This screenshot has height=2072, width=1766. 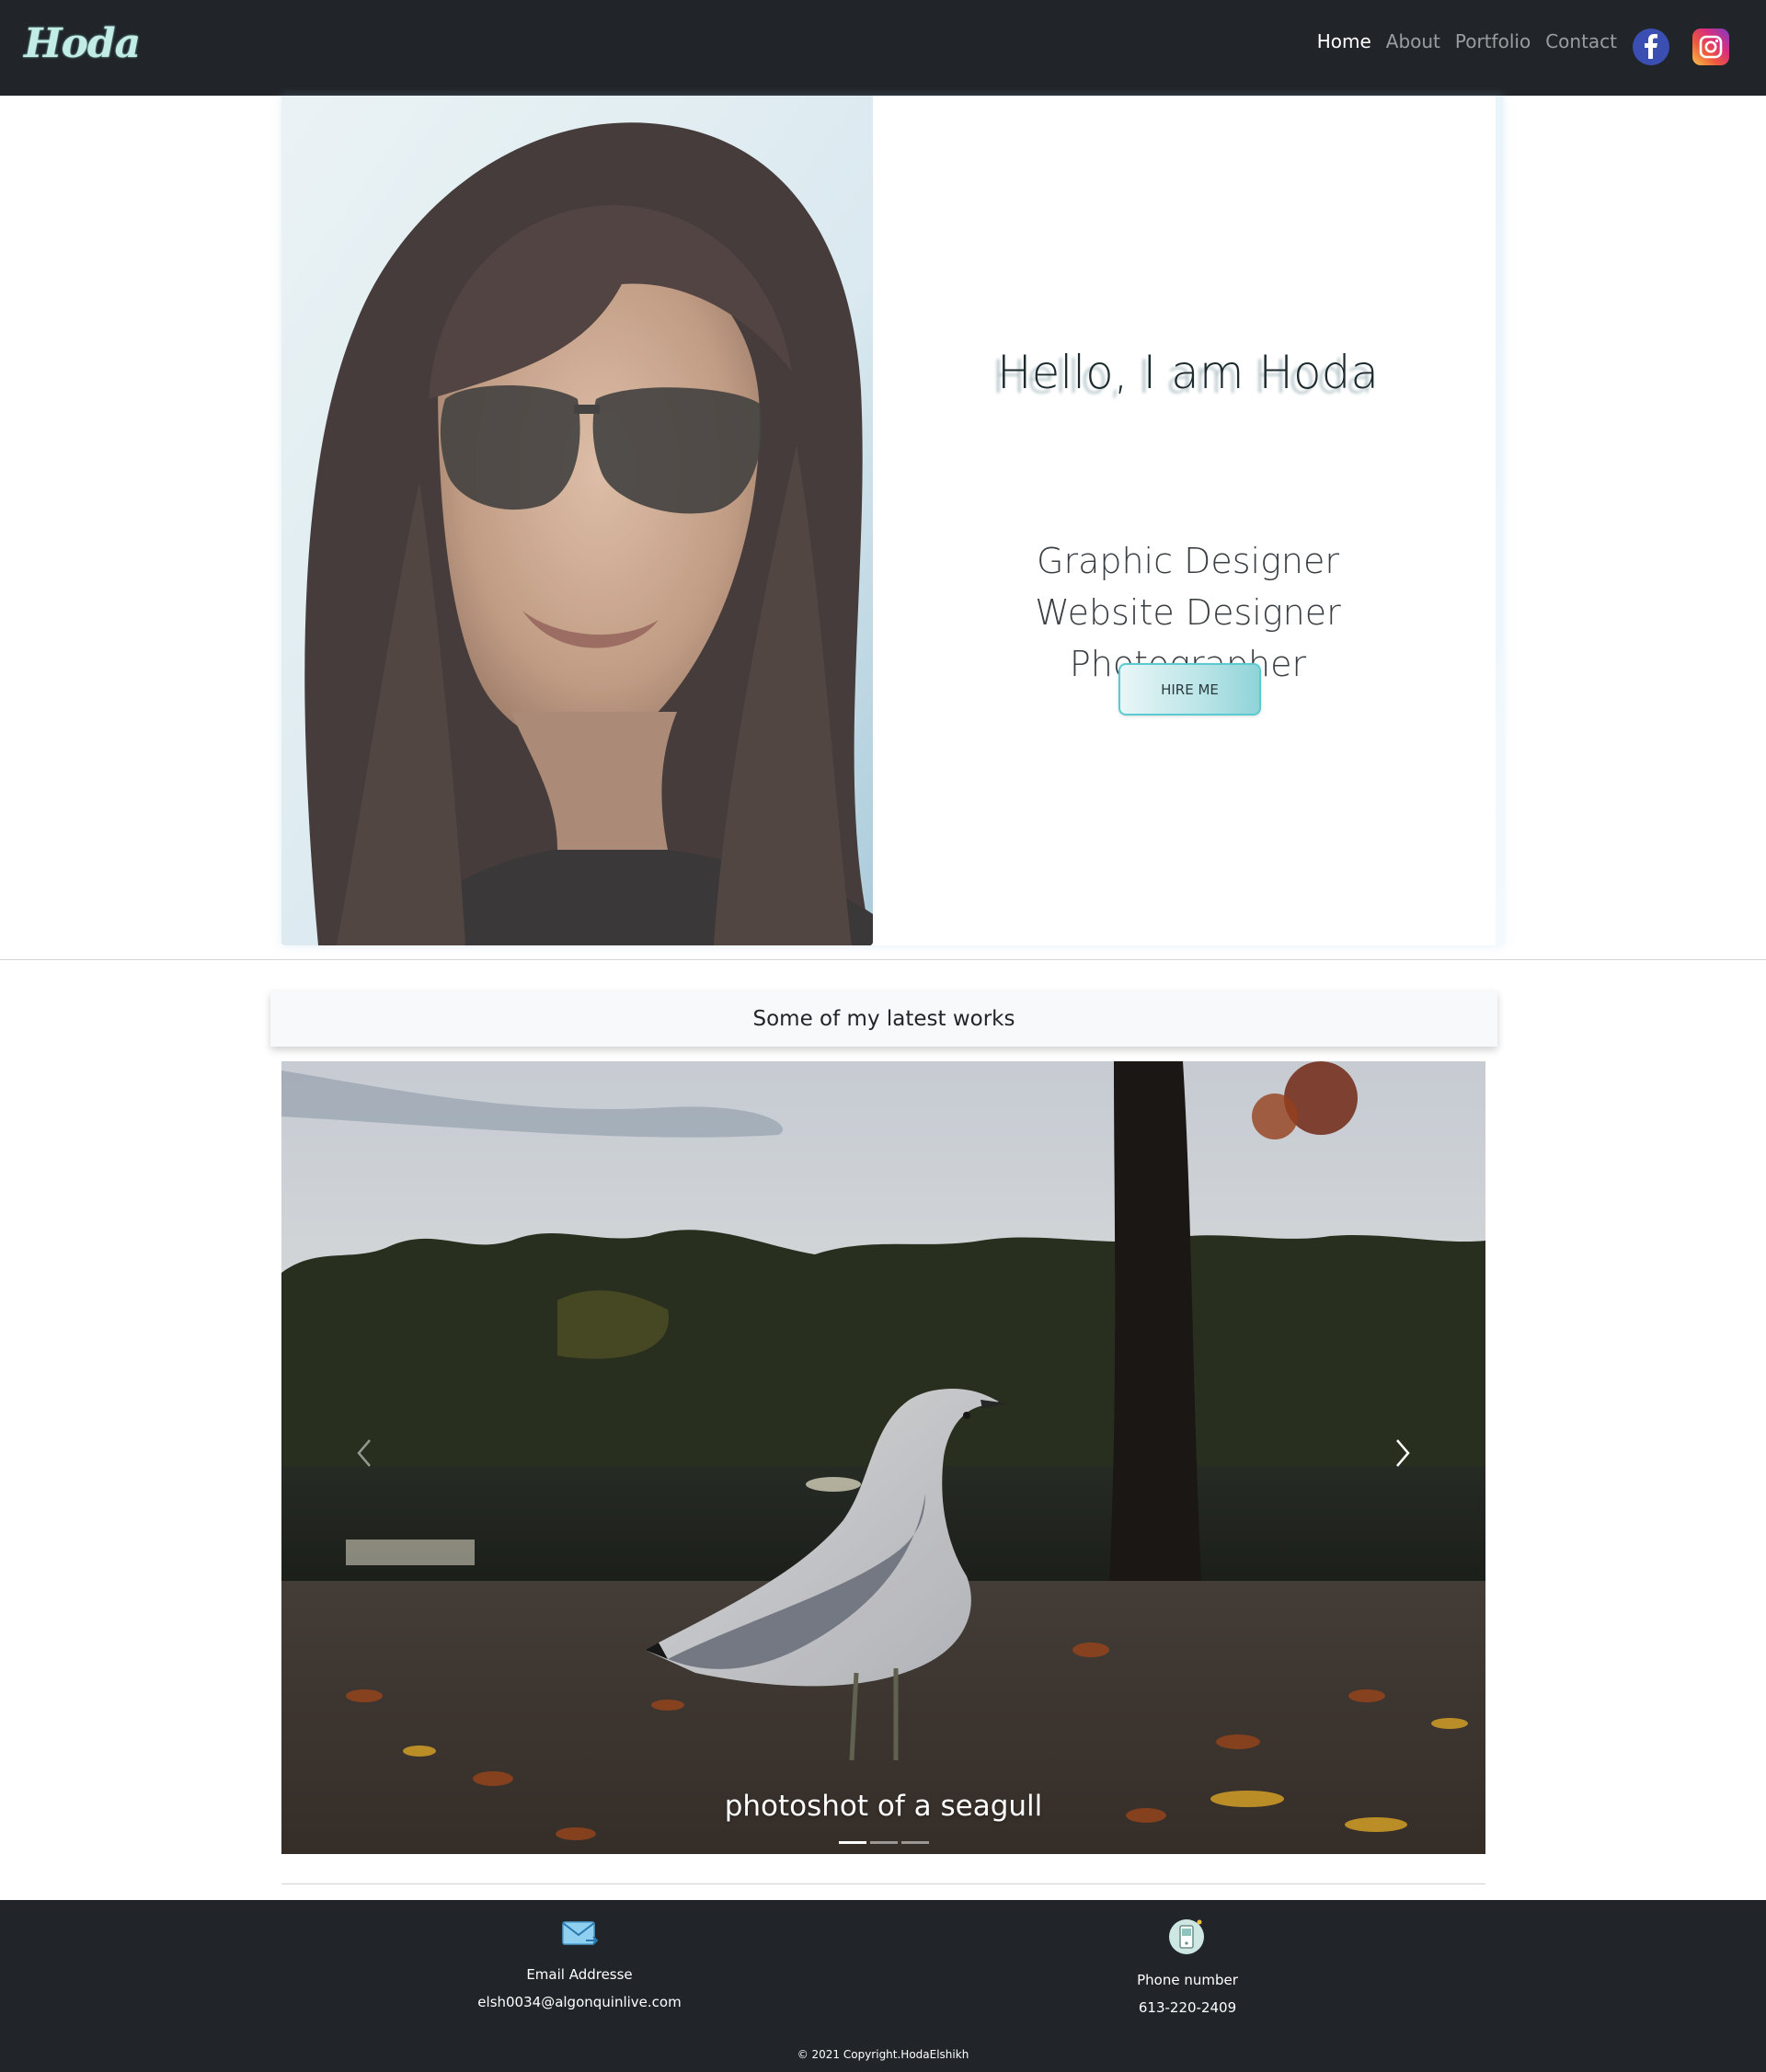 What do you see at coordinates (1188, 612) in the screenshot?
I see `role-website-designer: Website Designer` at bounding box center [1188, 612].